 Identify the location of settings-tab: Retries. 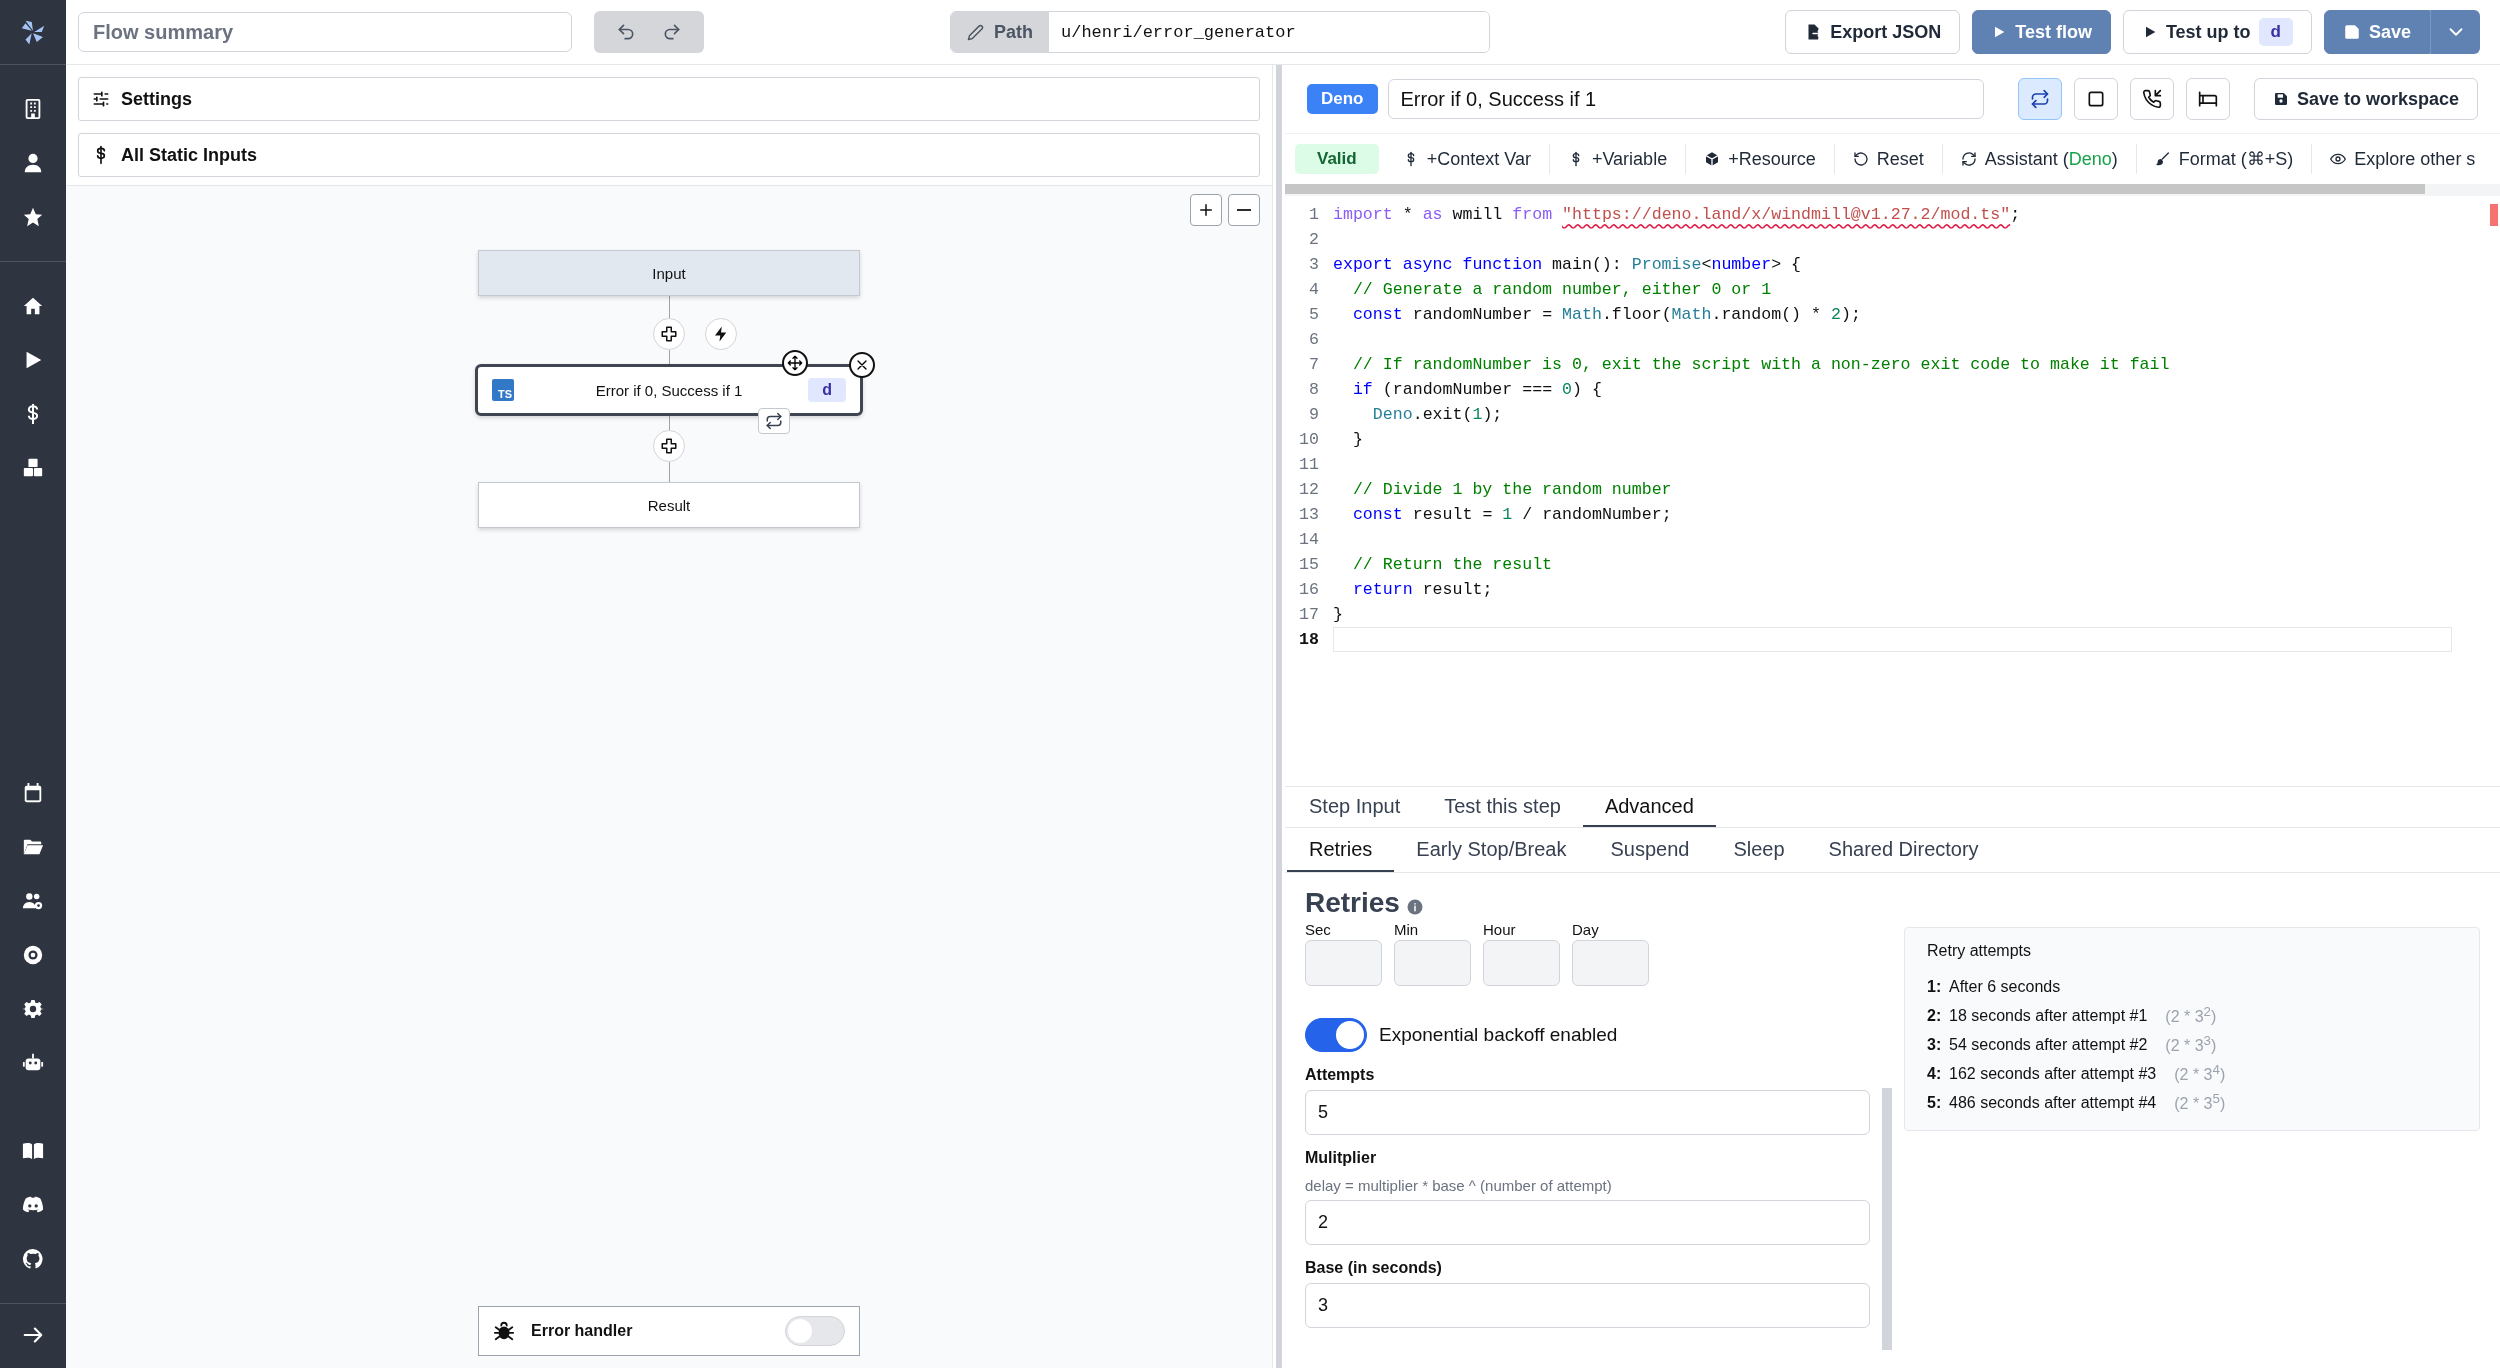
(1341, 850).